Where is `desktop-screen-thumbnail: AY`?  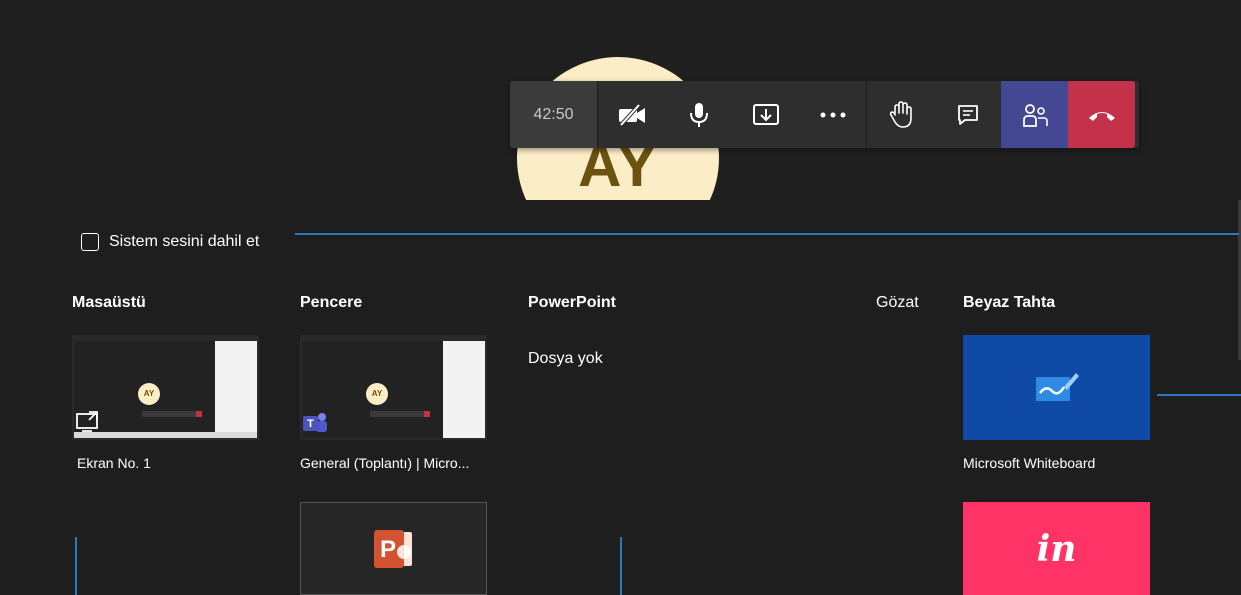 desktop-screen-thumbnail: AY is located at coordinates (165, 387).